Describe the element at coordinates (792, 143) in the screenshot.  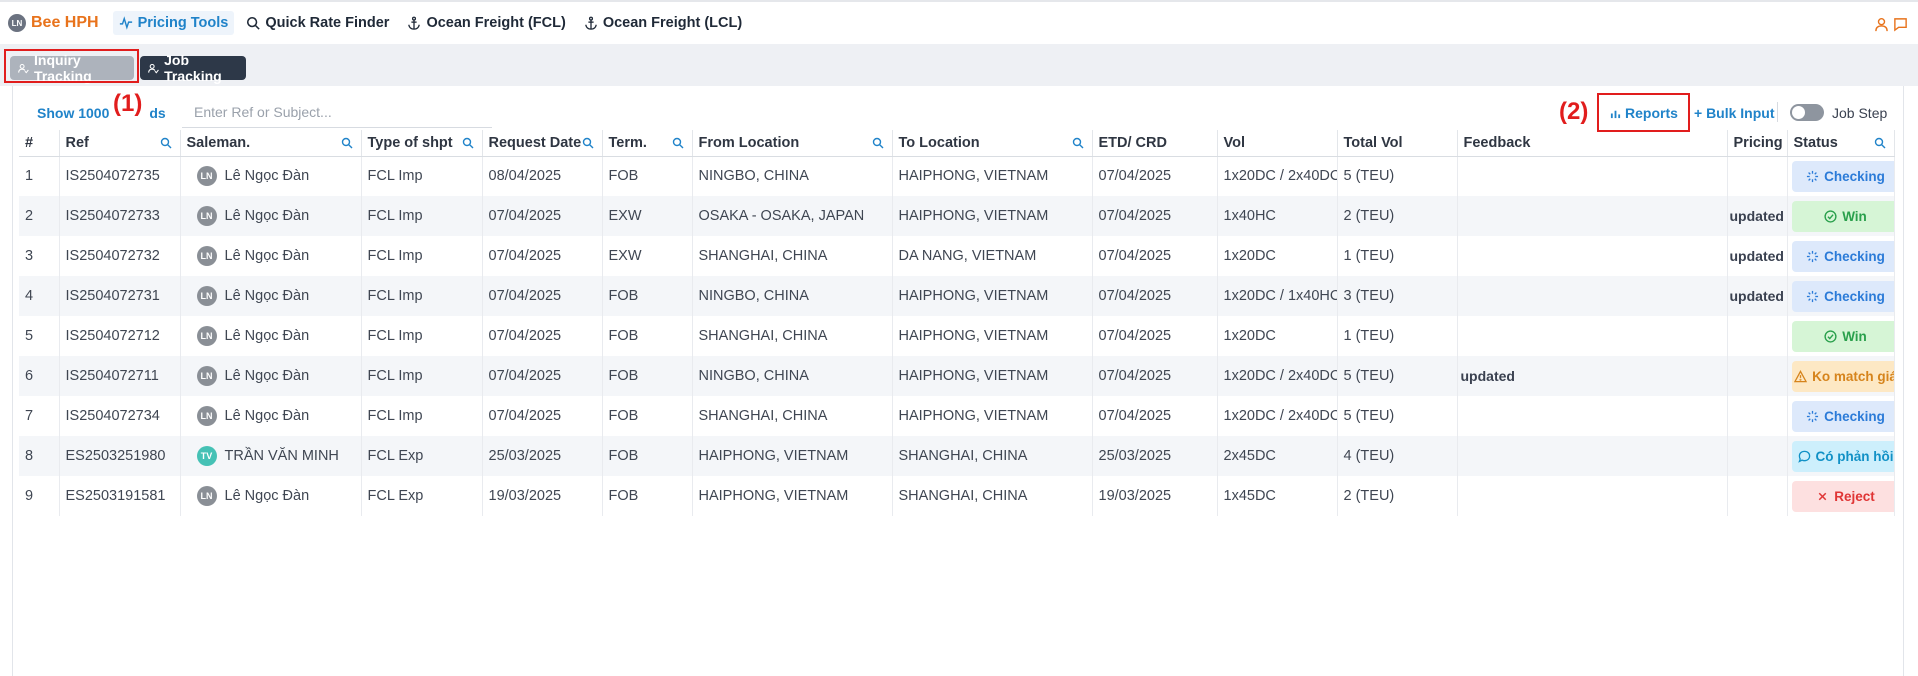
I see `column-header: From Location` at that location.